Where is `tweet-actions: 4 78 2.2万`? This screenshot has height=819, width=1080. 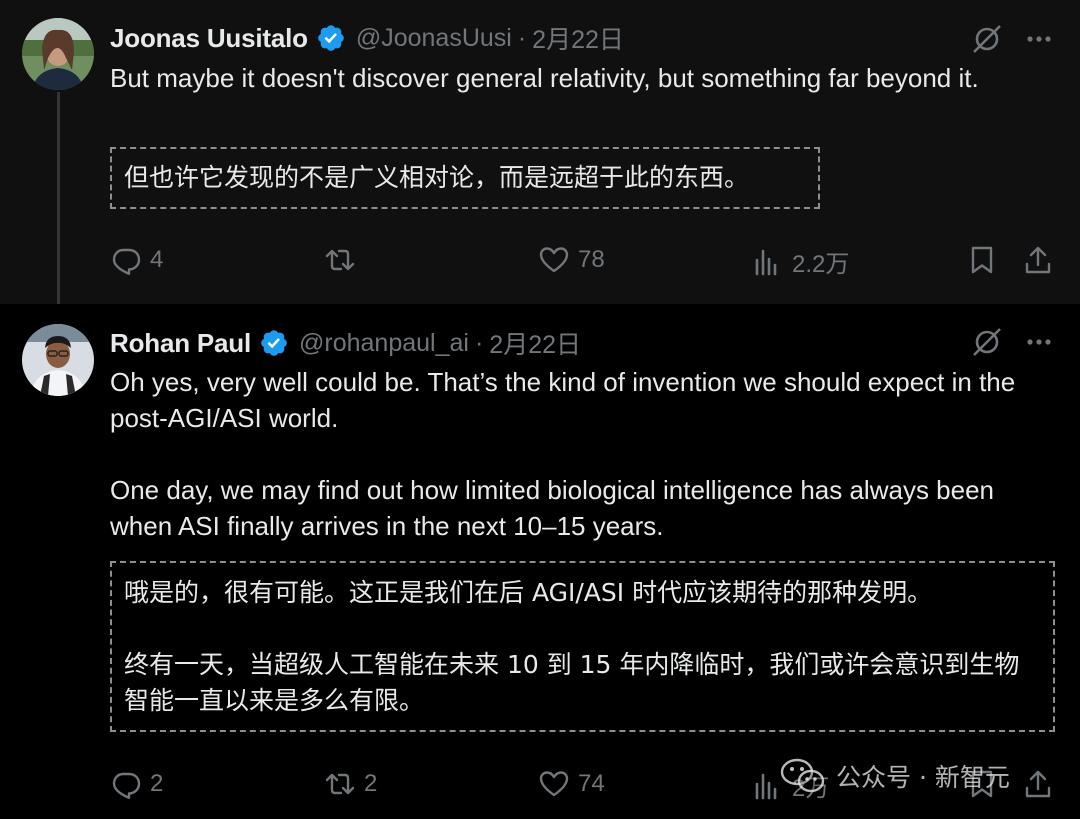
tweet-actions: 4 78 2.2万 is located at coordinates (540, 264).